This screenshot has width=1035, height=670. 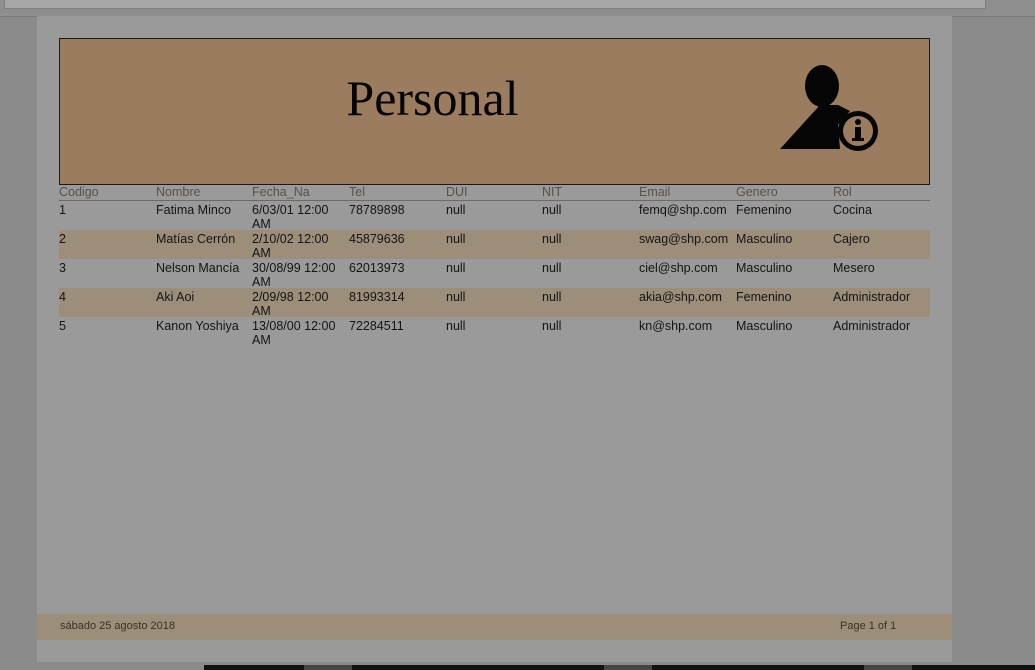 I want to click on cell-email: kn@shp.com, so click(x=676, y=326).